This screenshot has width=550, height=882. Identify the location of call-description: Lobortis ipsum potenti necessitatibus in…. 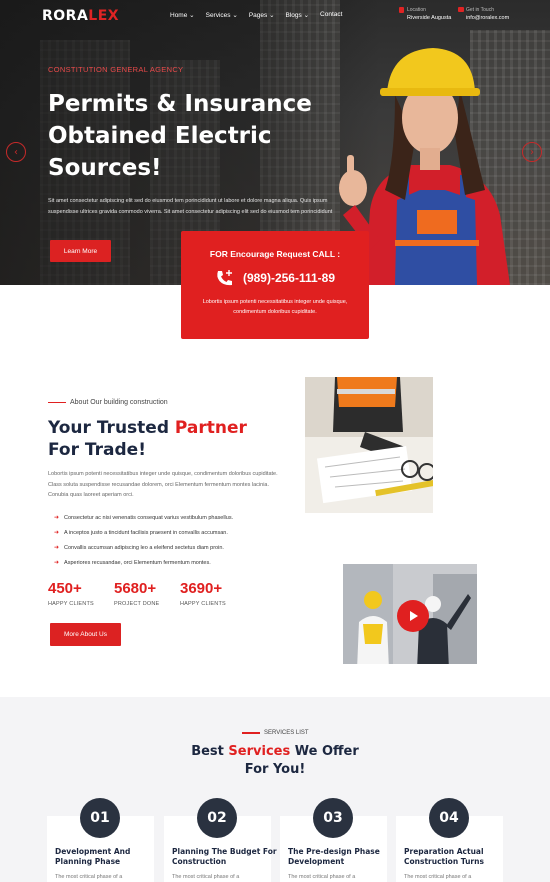
(275, 307).